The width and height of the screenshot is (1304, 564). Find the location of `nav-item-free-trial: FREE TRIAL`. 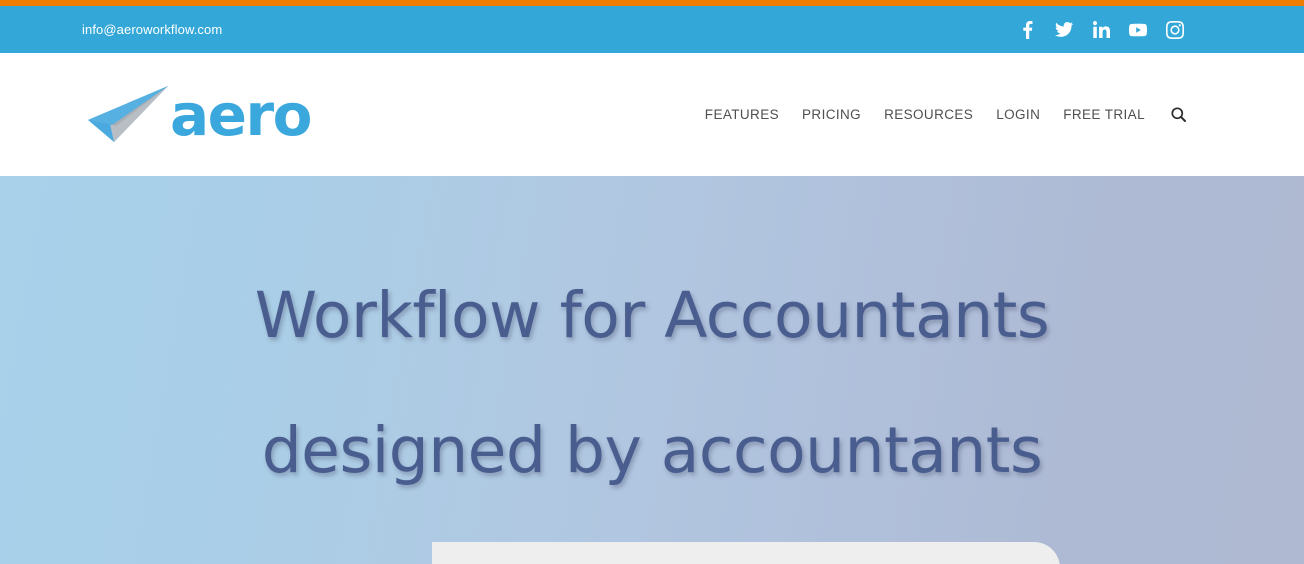

nav-item-free-trial: FREE TRIAL is located at coordinates (1104, 114).